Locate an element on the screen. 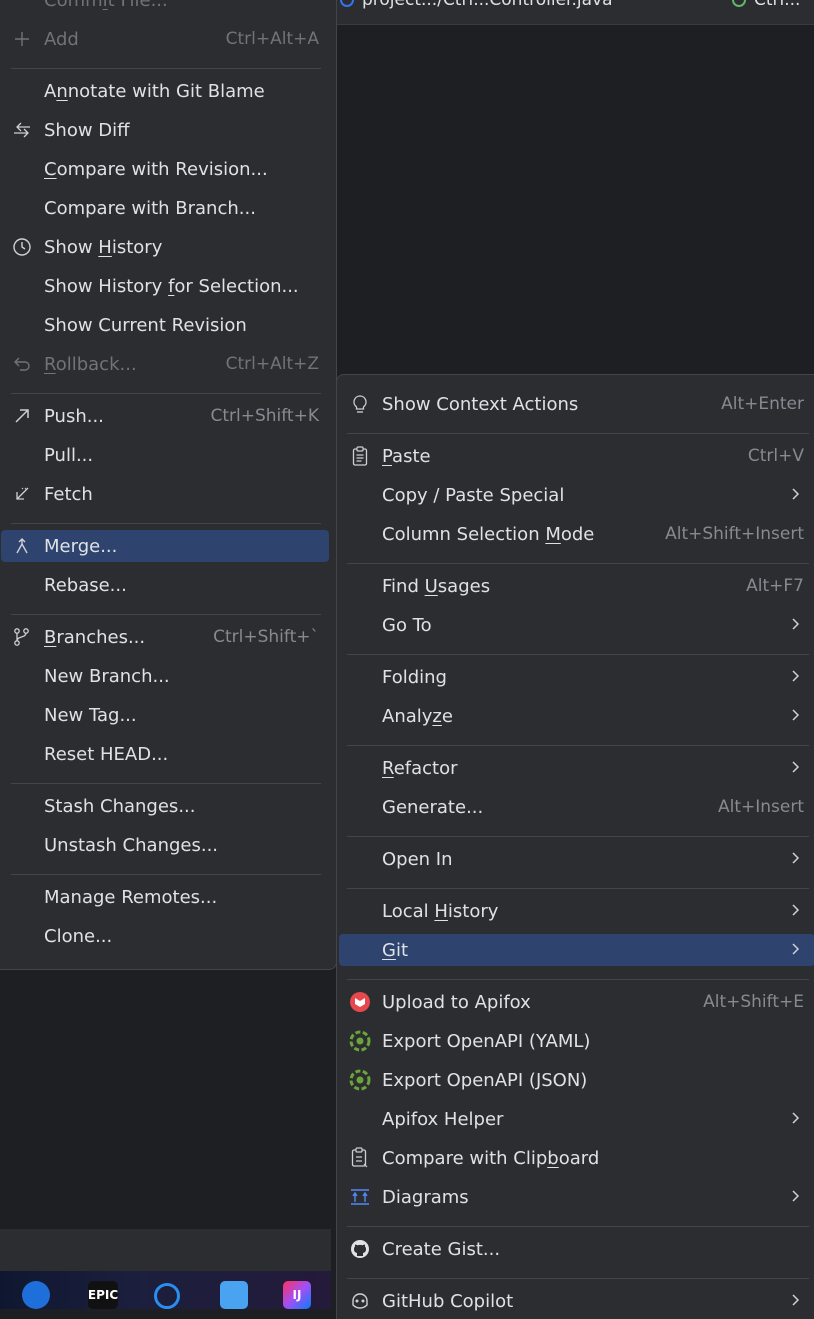  menu-item-export-json: Export OpenAPI (JSON) is located at coordinates (576, 1080).